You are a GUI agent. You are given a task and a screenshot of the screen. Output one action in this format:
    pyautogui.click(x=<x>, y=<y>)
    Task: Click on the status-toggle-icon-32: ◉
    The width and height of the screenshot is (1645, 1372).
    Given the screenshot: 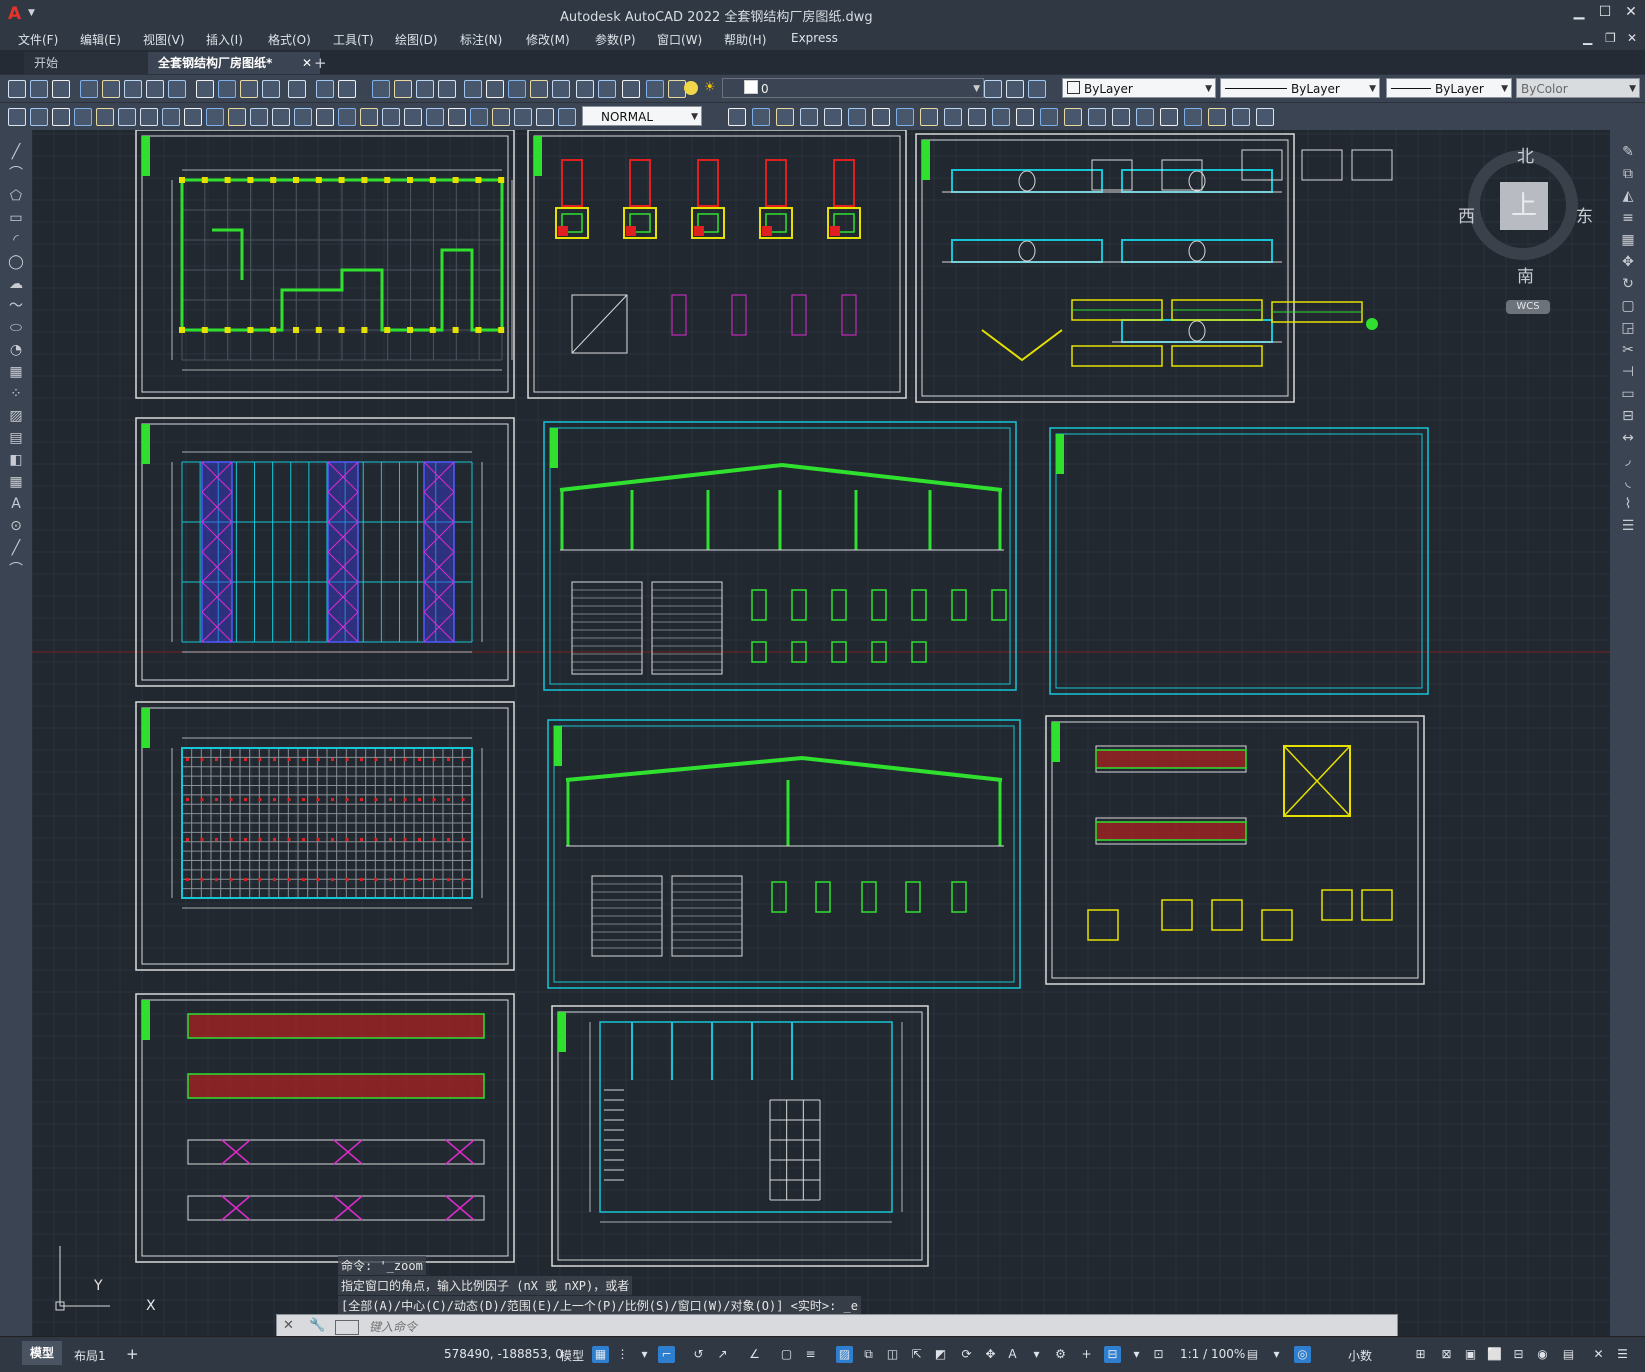 What is the action you would take?
    pyautogui.click(x=1542, y=1354)
    